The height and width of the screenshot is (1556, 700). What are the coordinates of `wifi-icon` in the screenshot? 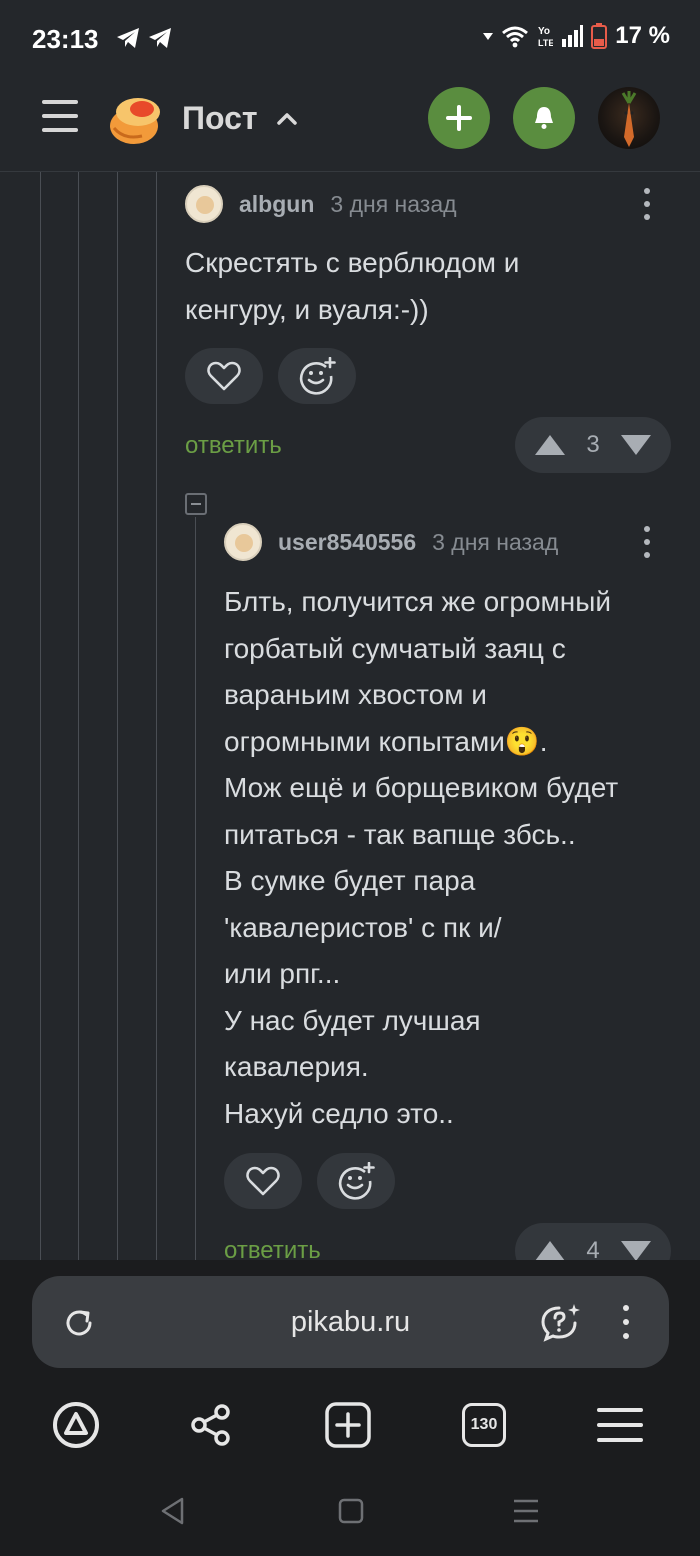 It's located at (515, 37).